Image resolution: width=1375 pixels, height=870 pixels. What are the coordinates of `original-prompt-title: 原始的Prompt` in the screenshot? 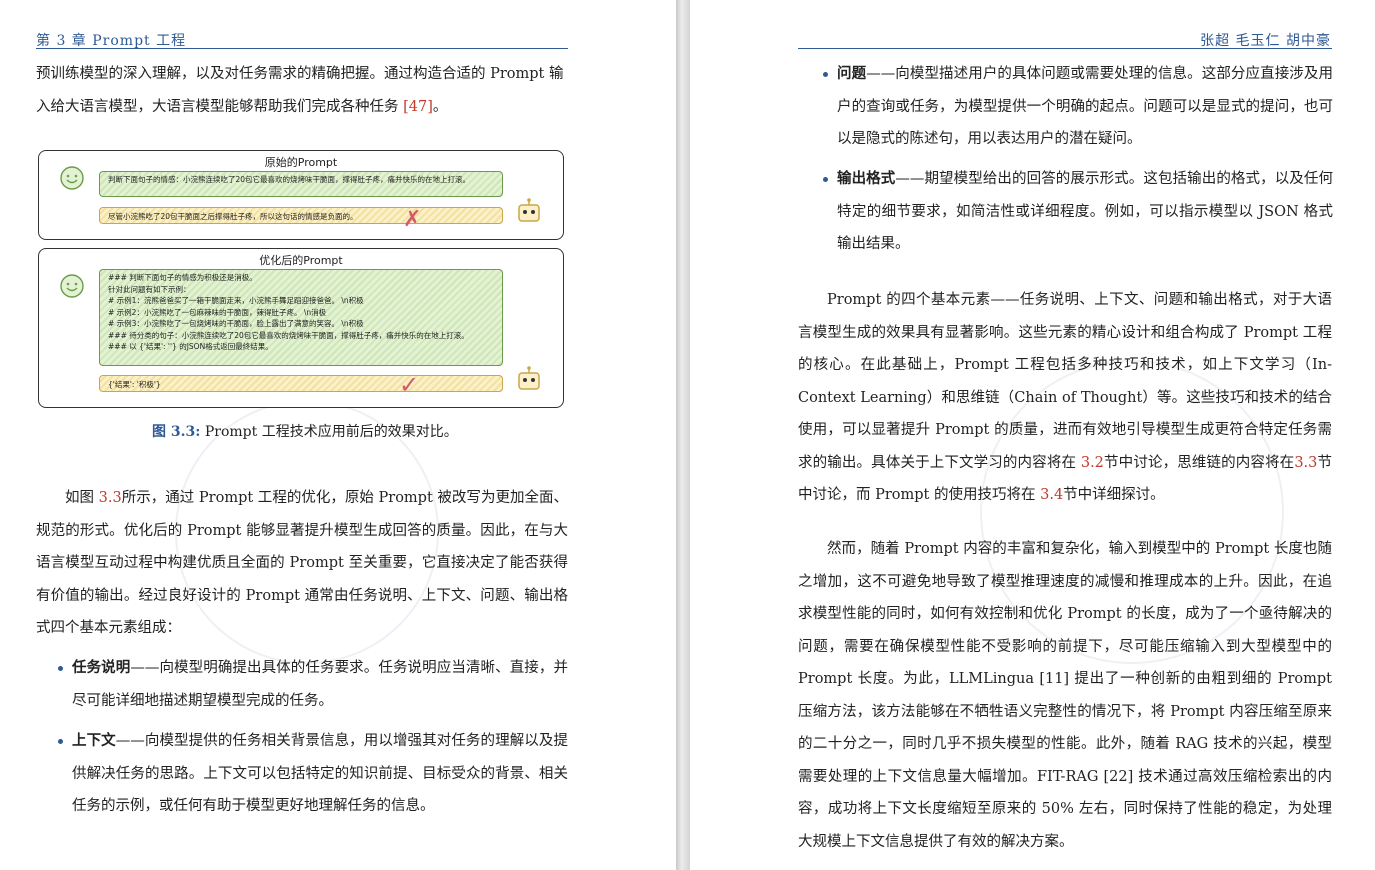 It's located at (301, 162).